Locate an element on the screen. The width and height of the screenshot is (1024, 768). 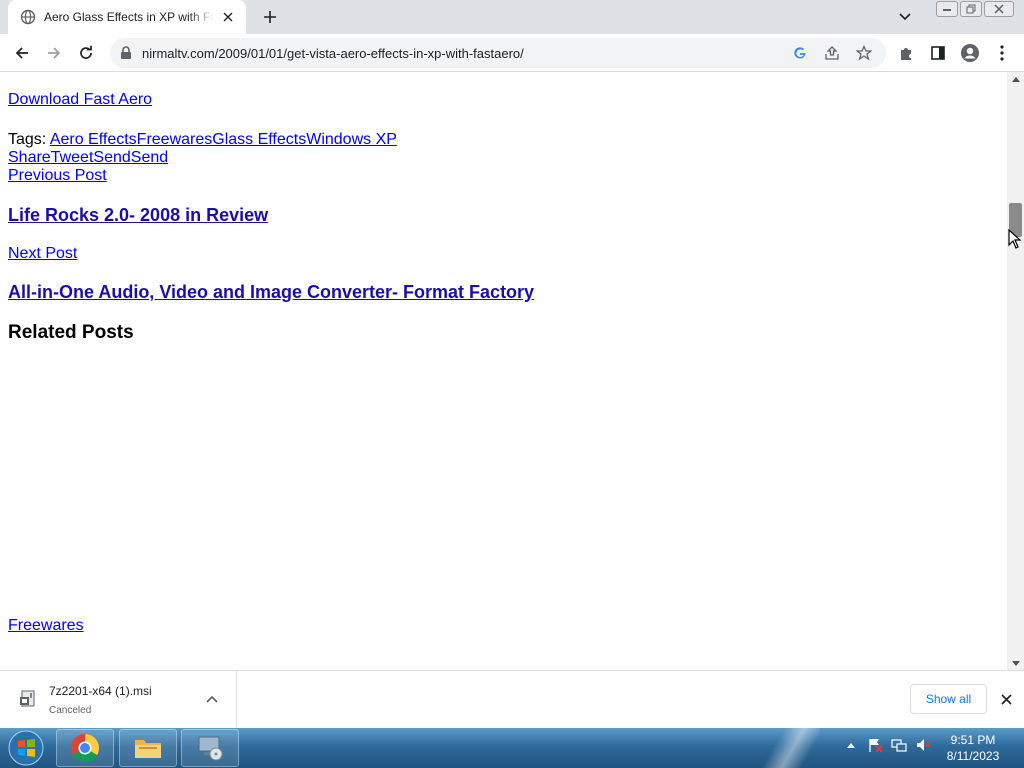
download-shelf: 7z2201-x64 (1).msi Canceled Show all is located at coordinates (512, 699).